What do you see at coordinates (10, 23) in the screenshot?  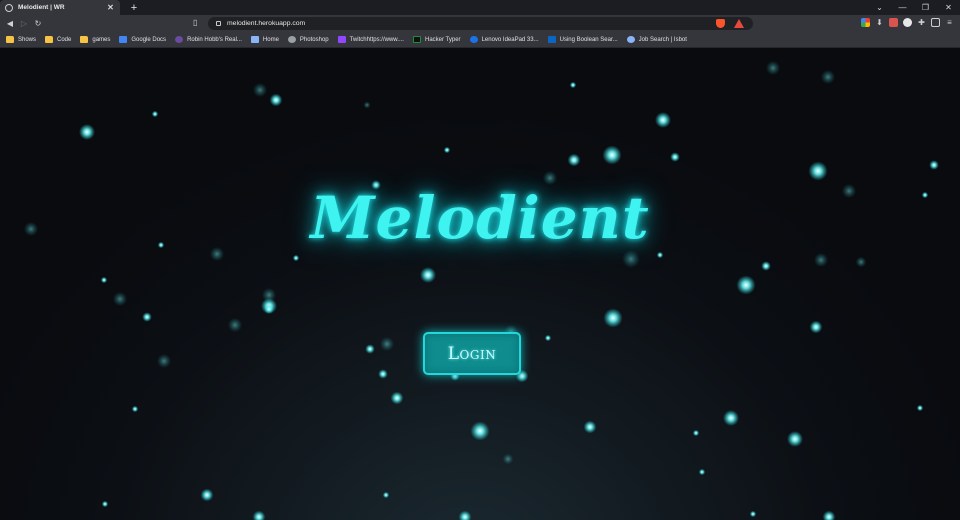 I see `back-icon: ◀` at bounding box center [10, 23].